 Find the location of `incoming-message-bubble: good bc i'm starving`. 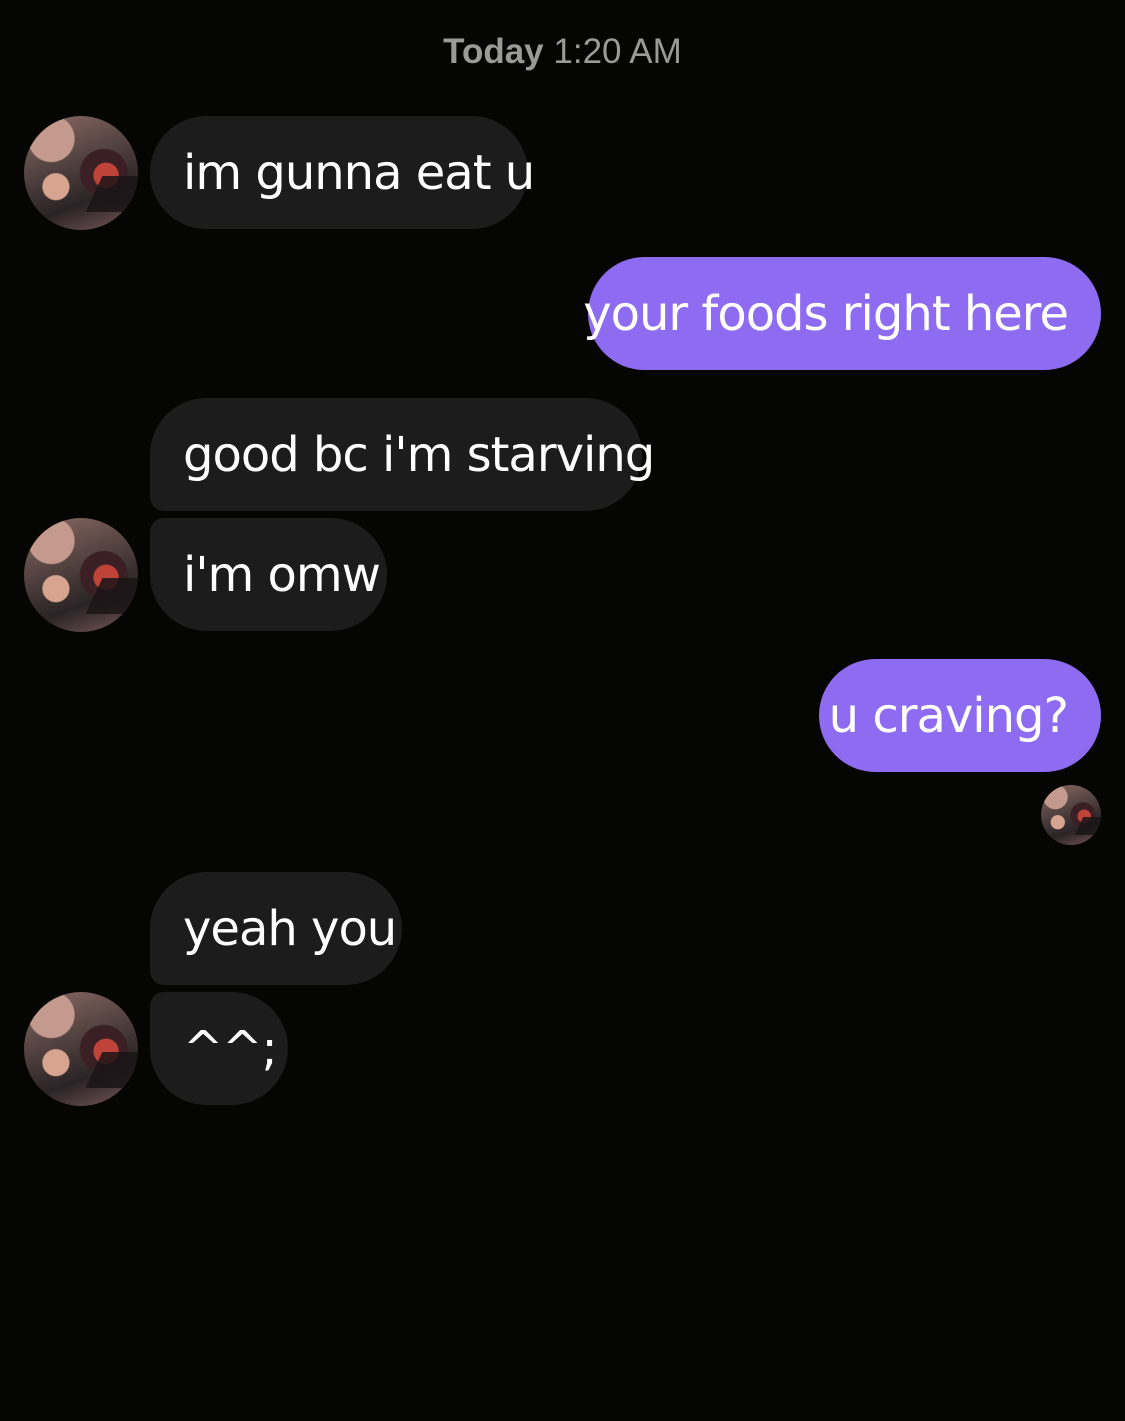

incoming-message-bubble: good bc i'm starving is located at coordinates (402, 454).